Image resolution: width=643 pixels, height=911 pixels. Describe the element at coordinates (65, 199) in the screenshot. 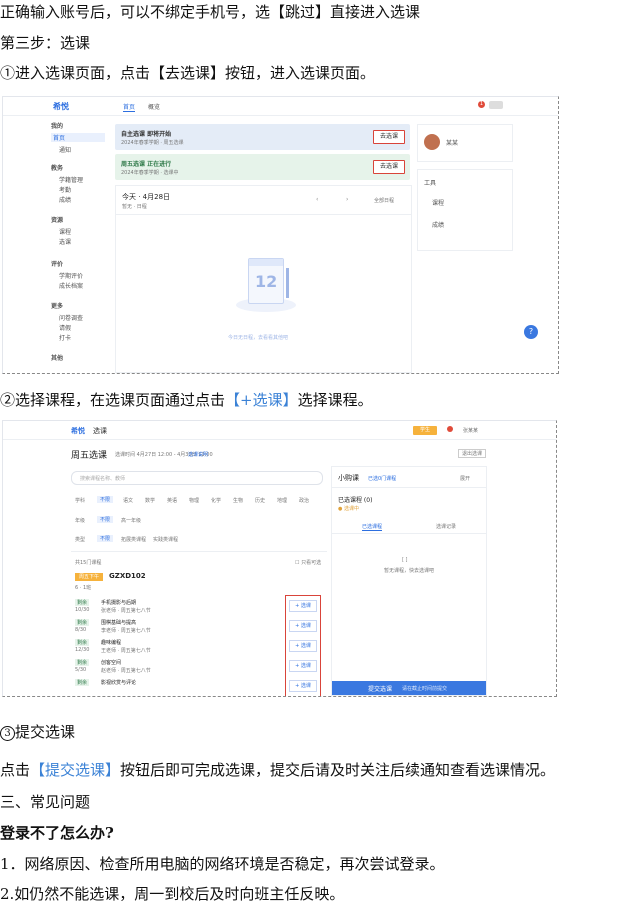

I see `sidebar-item-score: 成绩` at that location.